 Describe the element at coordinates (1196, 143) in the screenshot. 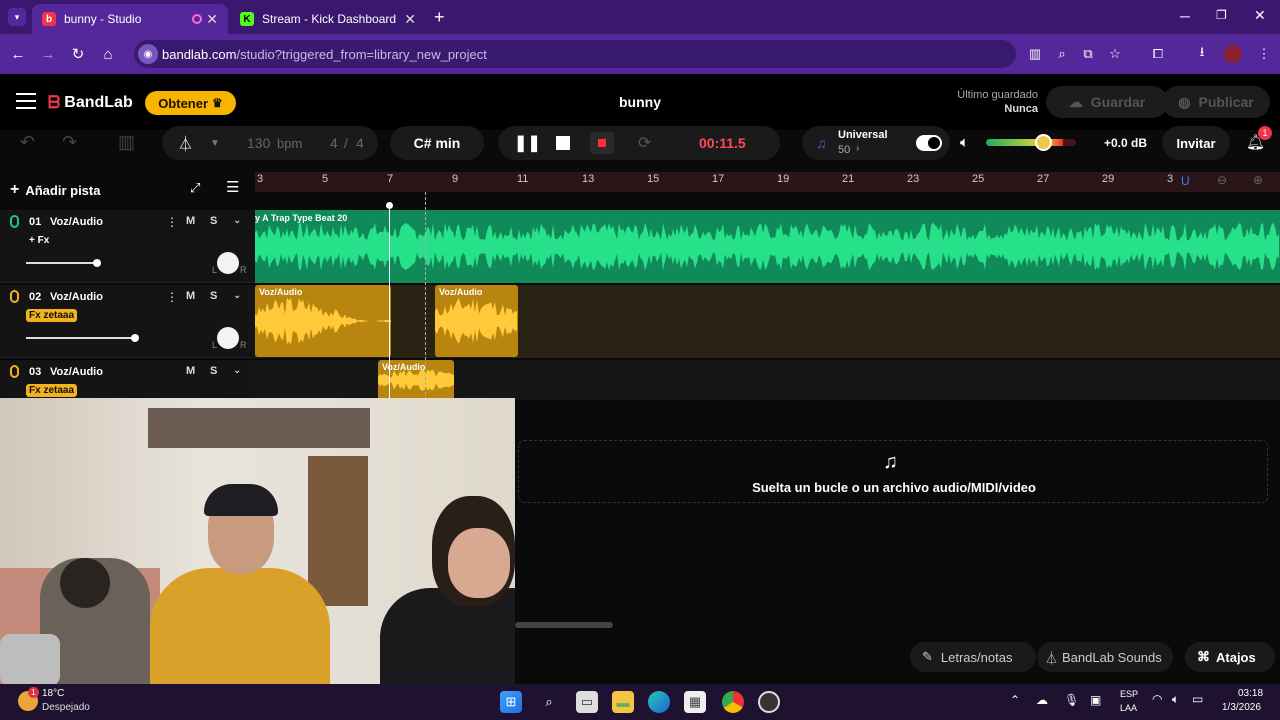

I see `invitar-button: Invitar` at that location.